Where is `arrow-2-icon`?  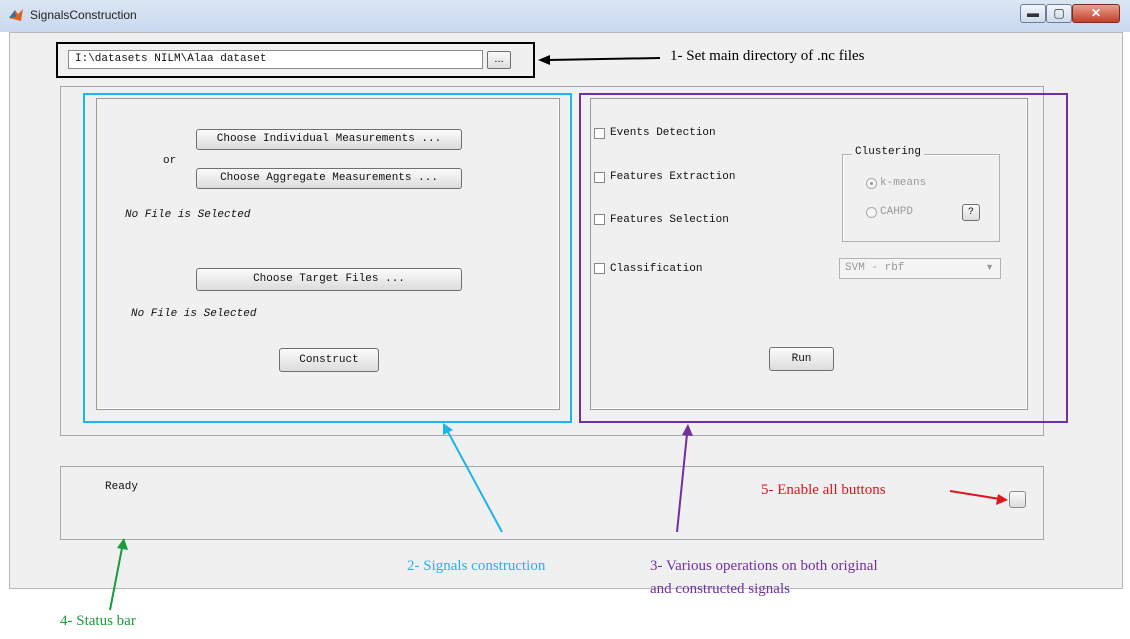 arrow-2-icon is located at coordinates (473, 478).